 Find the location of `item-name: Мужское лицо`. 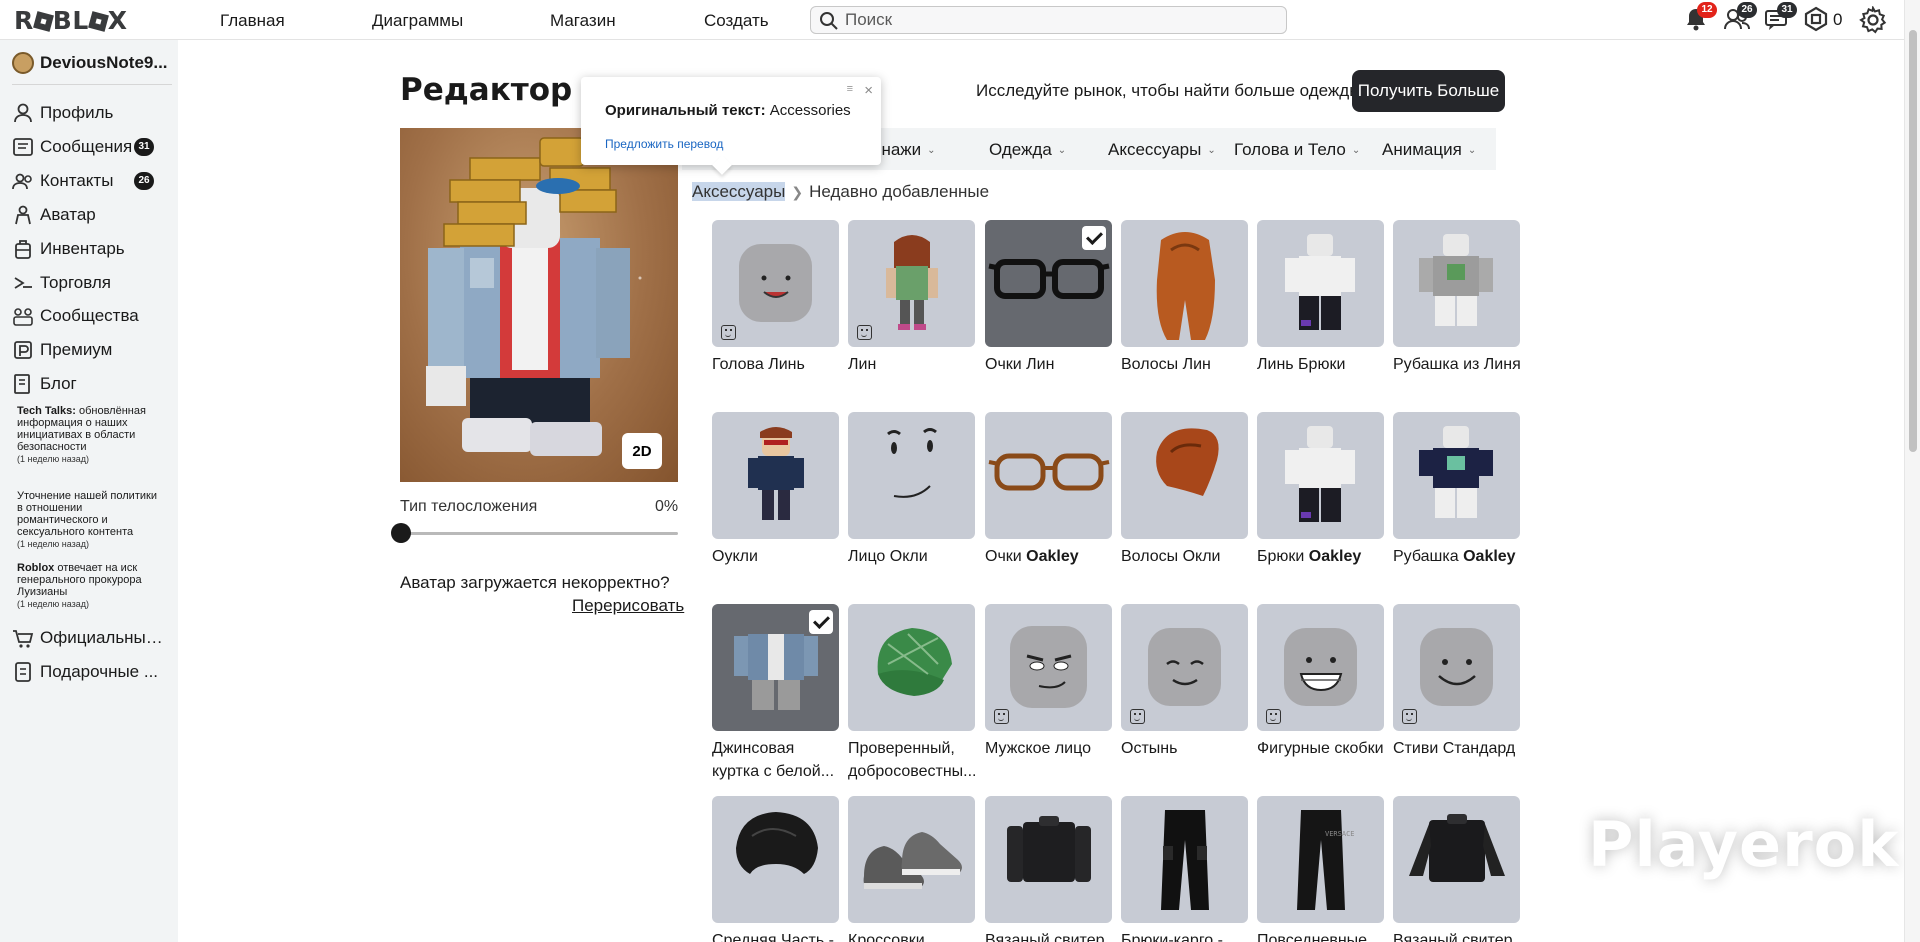

item-name: Мужское лицо is located at coordinates (1050, 748).